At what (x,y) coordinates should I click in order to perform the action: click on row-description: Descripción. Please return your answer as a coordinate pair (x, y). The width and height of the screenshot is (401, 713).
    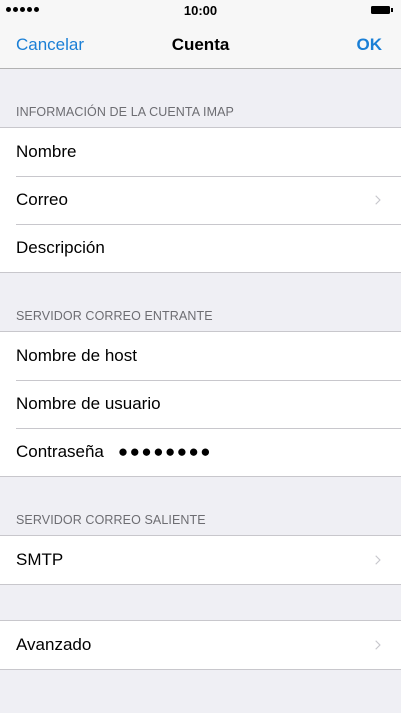
    Looking at the image, I should click on (200, 248).